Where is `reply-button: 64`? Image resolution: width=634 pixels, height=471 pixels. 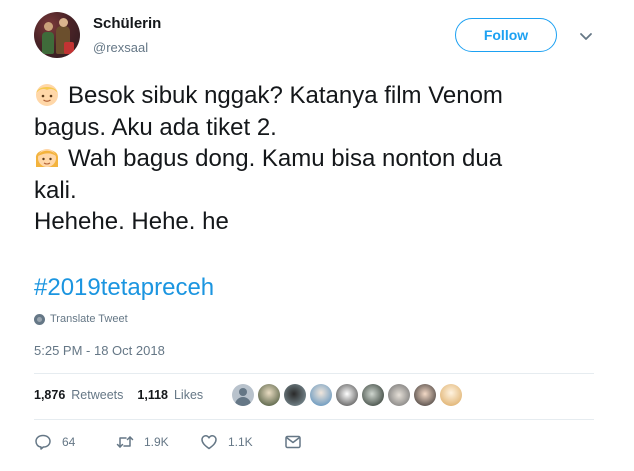
reply-button: 64 is located at coordinates (75, 442).